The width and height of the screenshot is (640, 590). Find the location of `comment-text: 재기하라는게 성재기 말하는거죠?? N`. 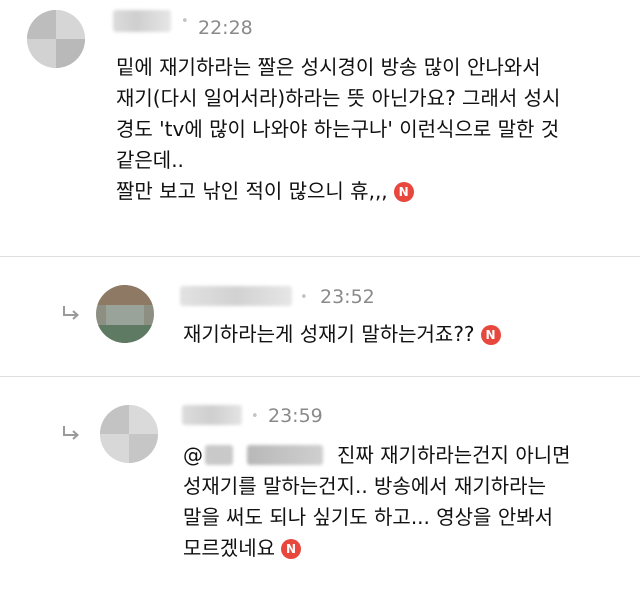

comment-text: 재기하라는게 성재기 말하는거죠?? N is located at coordinates (342, 334).